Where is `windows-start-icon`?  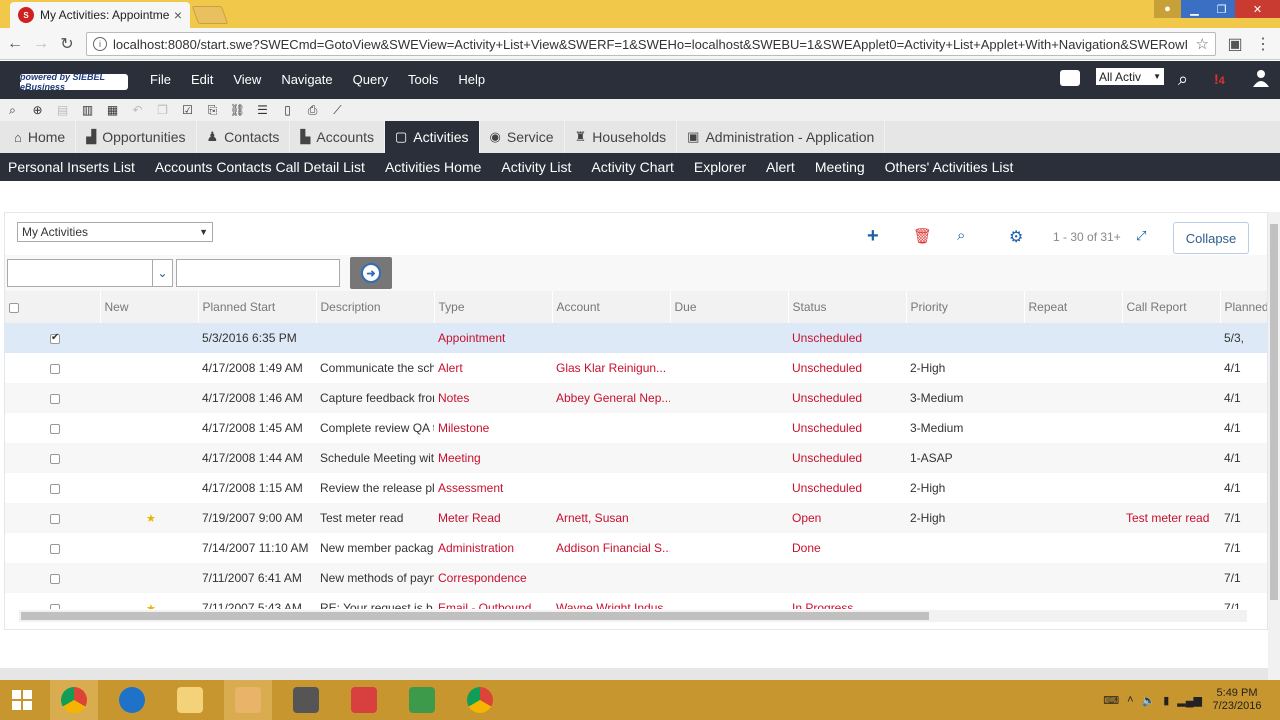 windows-start-icon is located at coordinates (22, 700).